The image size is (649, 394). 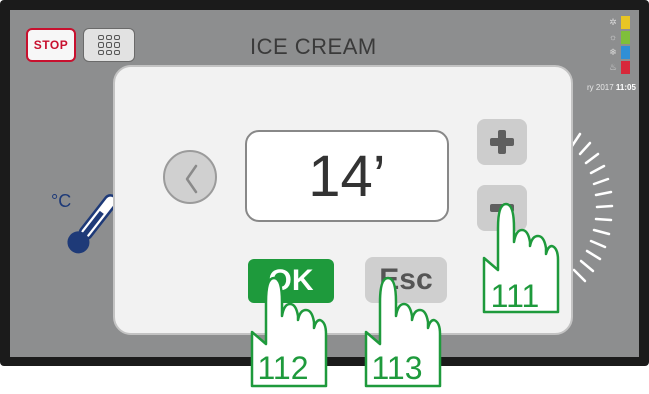 I want to click on status-green, so click(x=625, y=37).